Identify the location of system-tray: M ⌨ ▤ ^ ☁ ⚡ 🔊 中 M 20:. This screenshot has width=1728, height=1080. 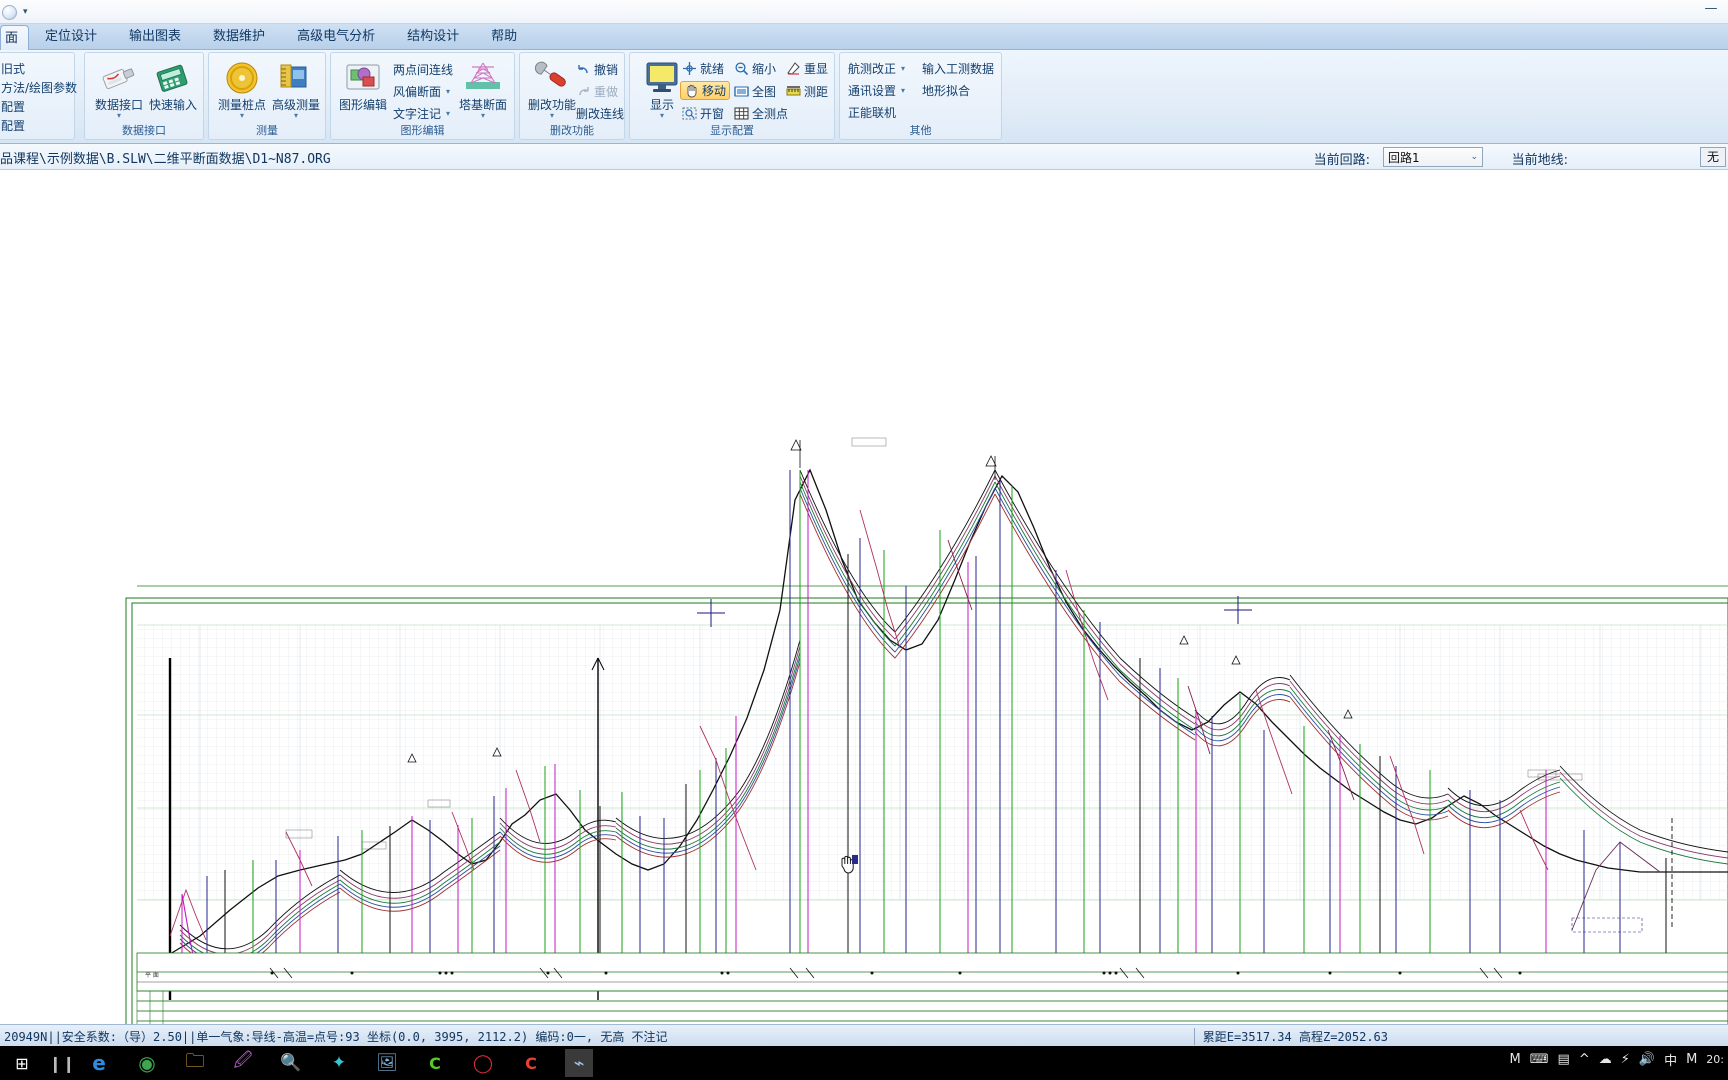
(1617, 1059).